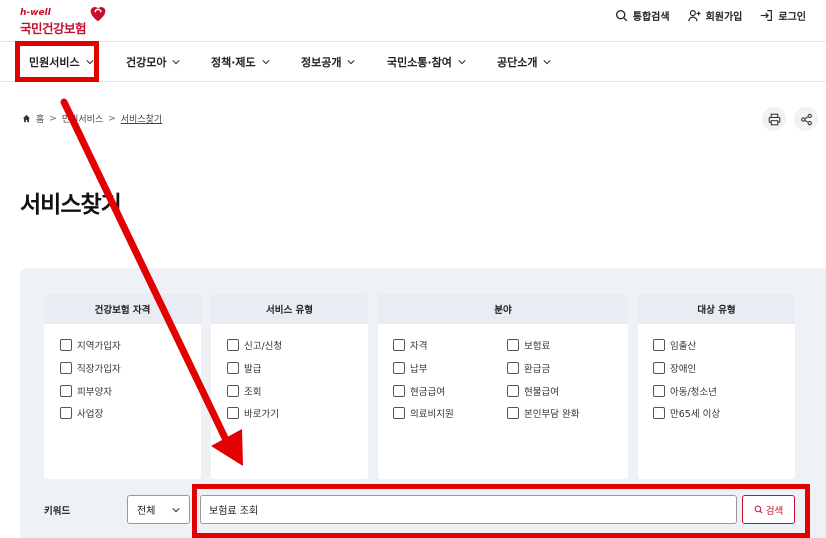 This screenshot has width=826, height=538. What do you see at coordinates (716, 309) in the screenshot?
I see `filter-target-title: 대상 유형` at bounding box center [716, 309].